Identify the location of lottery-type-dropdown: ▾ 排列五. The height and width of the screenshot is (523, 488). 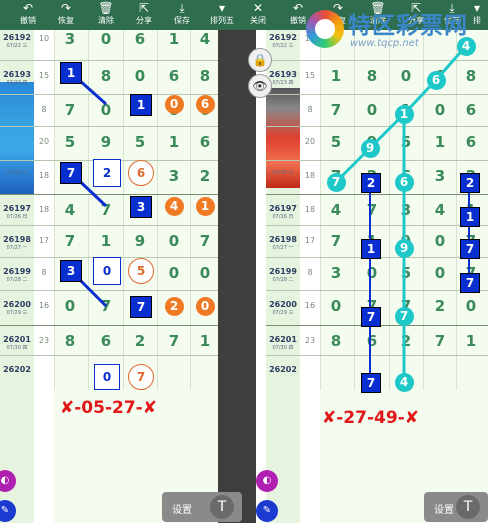
(222, 15).